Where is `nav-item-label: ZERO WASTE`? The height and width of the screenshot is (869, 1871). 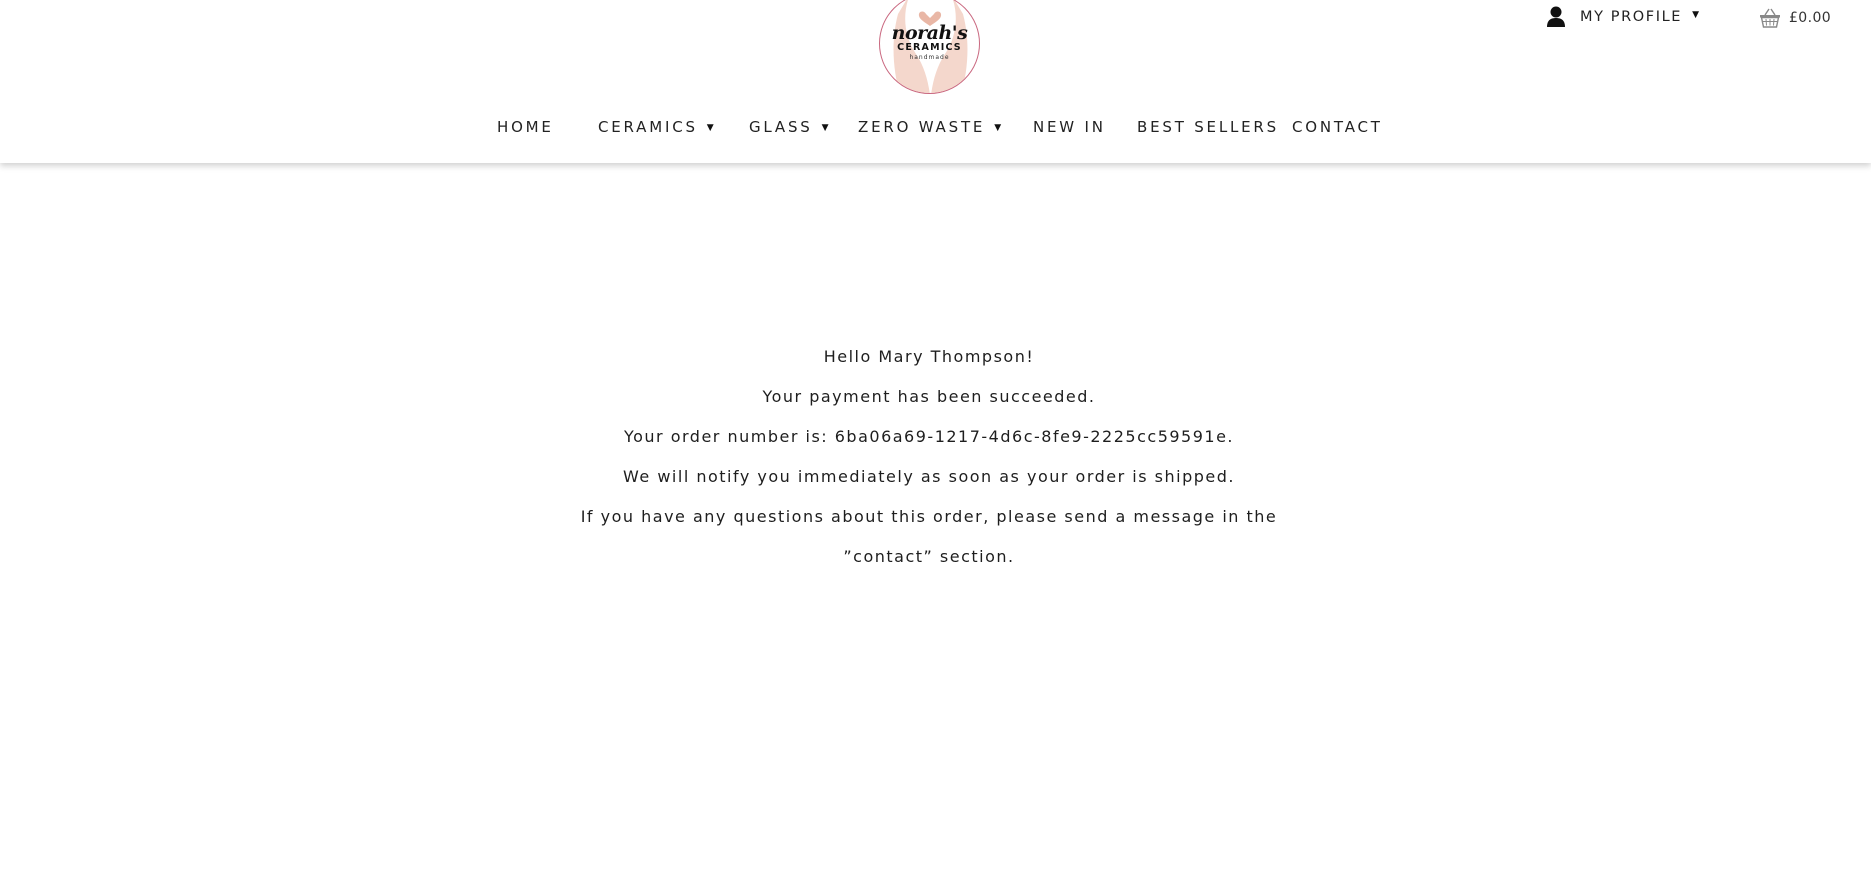 nav-item-label: ZERO WASTE is located at coordinates (922, 127).